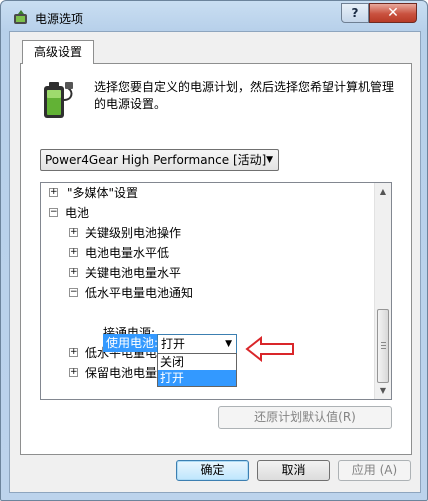  Describe the element at coordinates (127, 253) in the screenshot. I see `tree-item-label: 电池电量水平低` at that location.